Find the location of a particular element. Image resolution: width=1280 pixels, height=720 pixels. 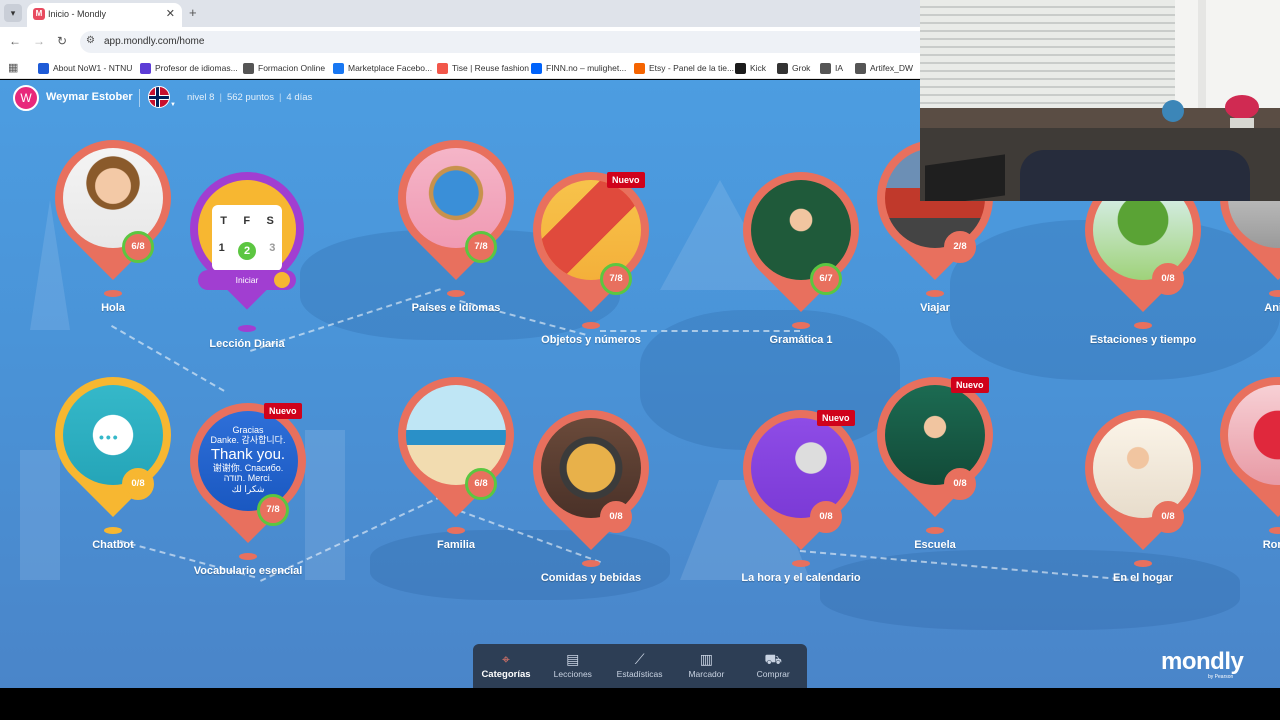

site-info-icon: ⚙ is located at coordinates (90, 40).